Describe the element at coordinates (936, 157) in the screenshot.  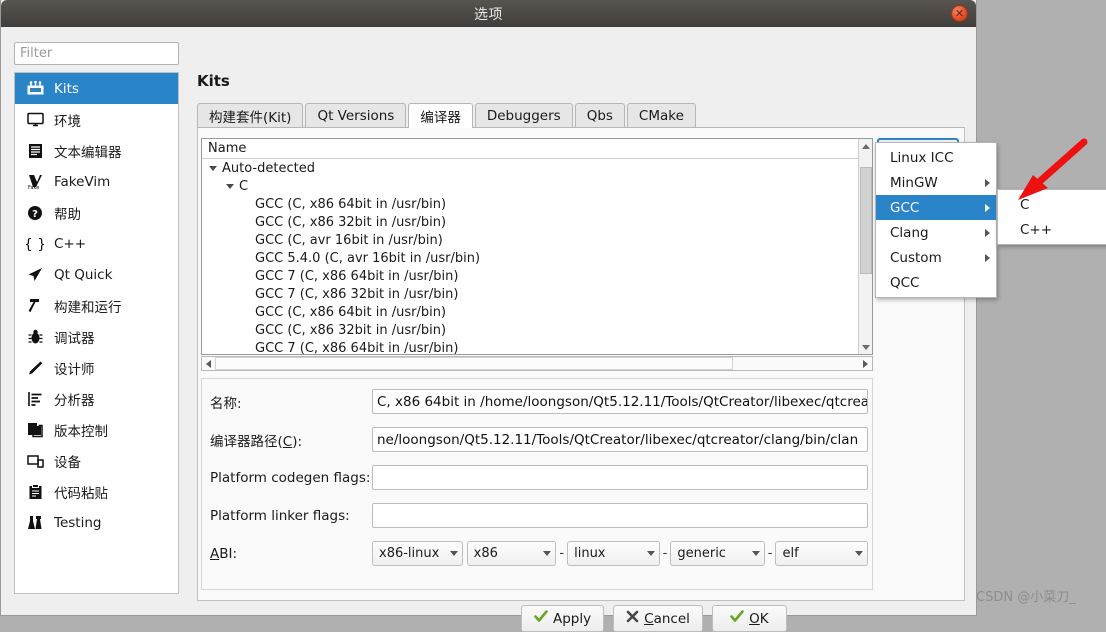
I see `menu-item-linux-icc: Linux ICC` at that location.